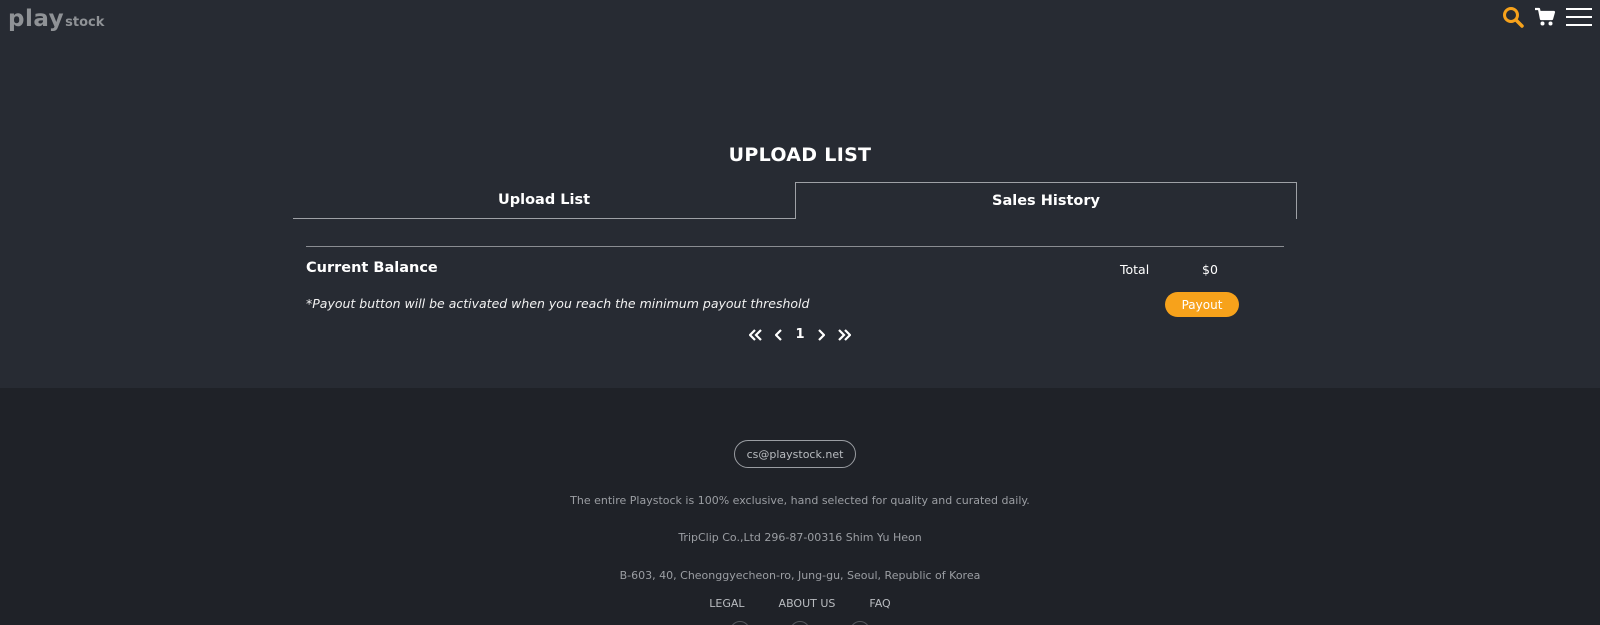  I want to click on footer-link-legal: LEGAL, so click(726, 603).